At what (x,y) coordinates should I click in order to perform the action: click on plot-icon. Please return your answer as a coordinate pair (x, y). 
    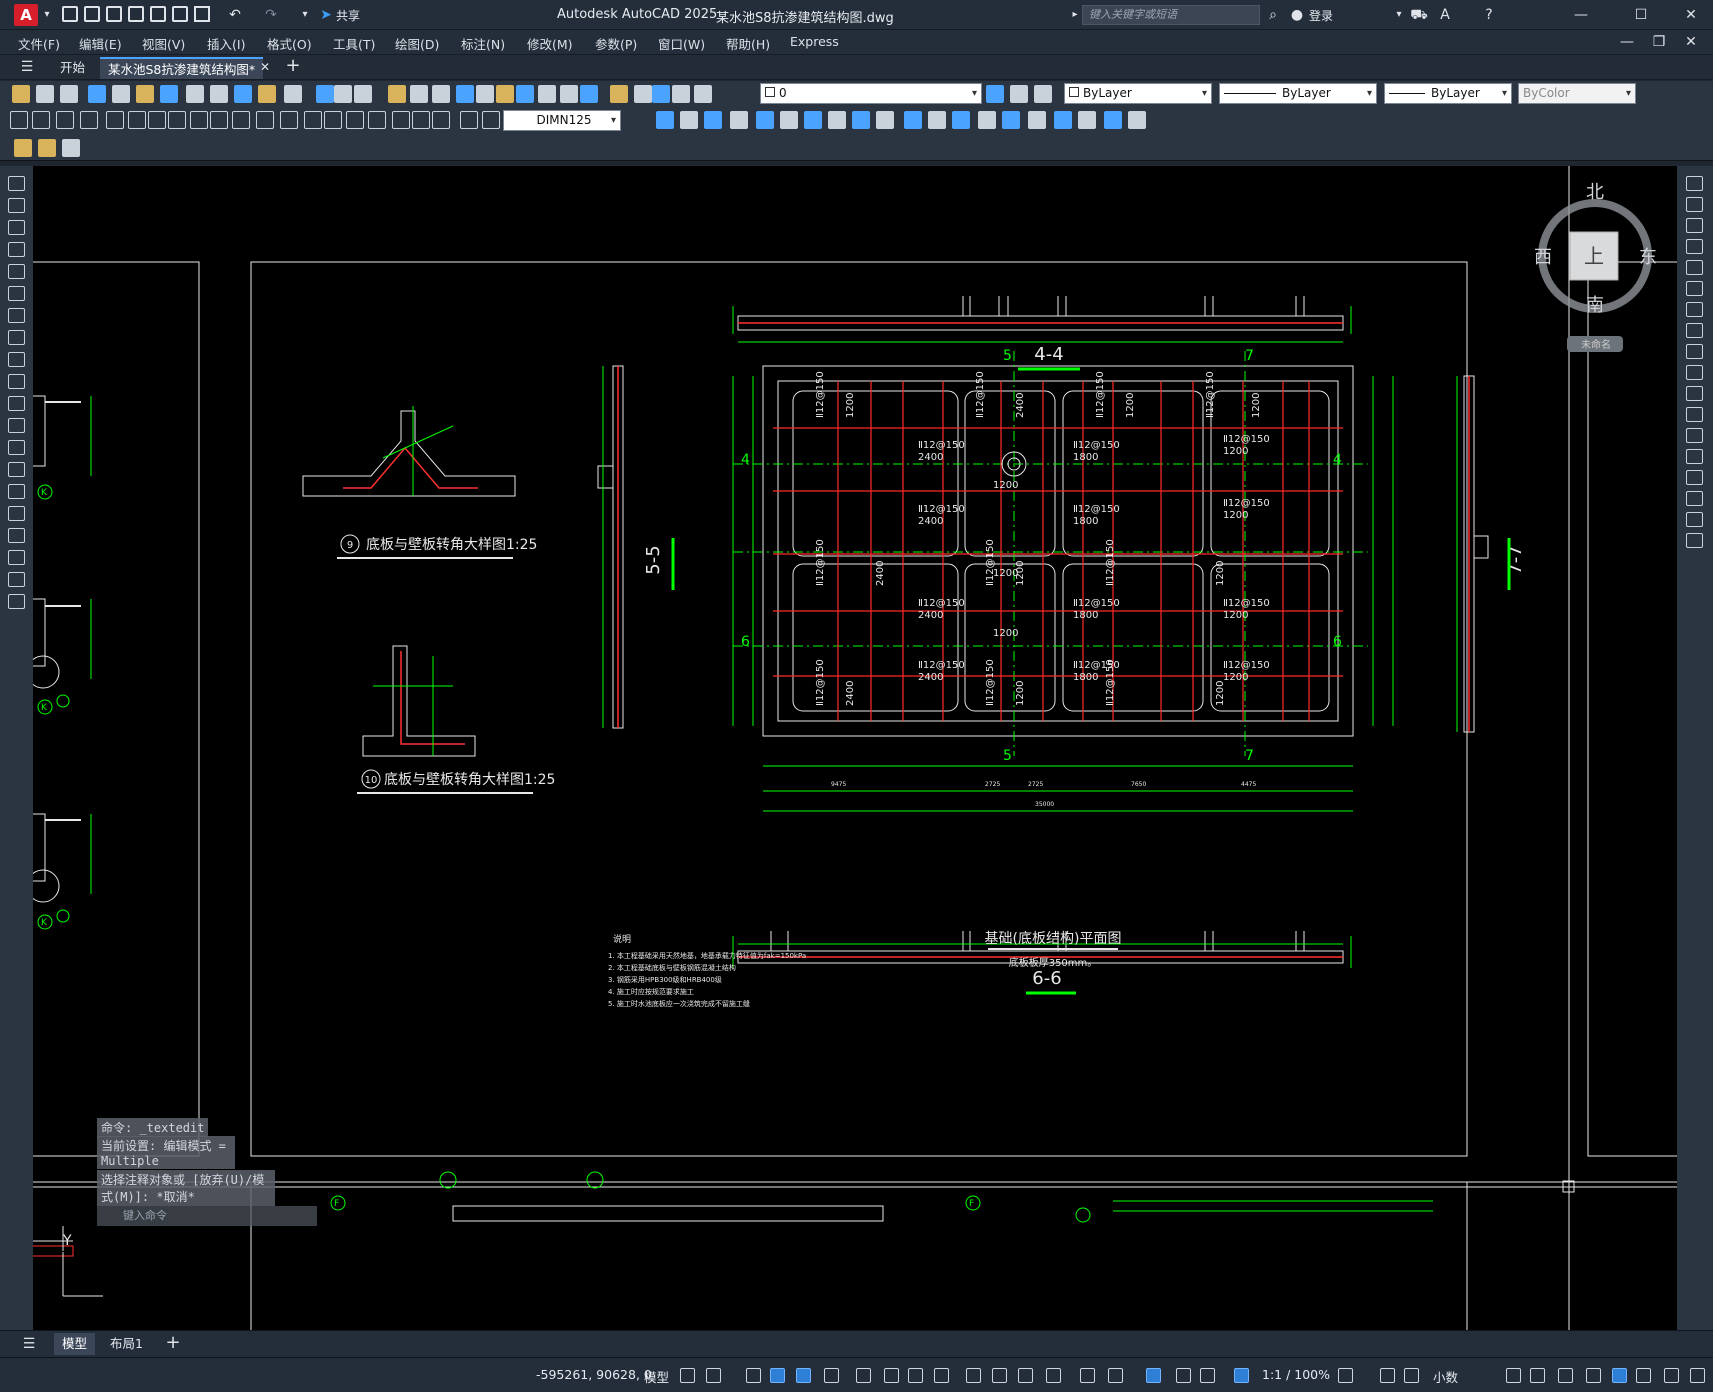
    Looking at the image, I should click on (202, 14).